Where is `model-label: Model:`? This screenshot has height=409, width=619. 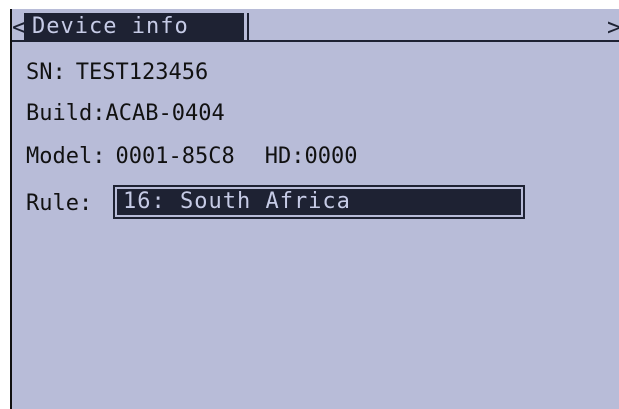 model-label: Model: is located at coordinates (66, 156).